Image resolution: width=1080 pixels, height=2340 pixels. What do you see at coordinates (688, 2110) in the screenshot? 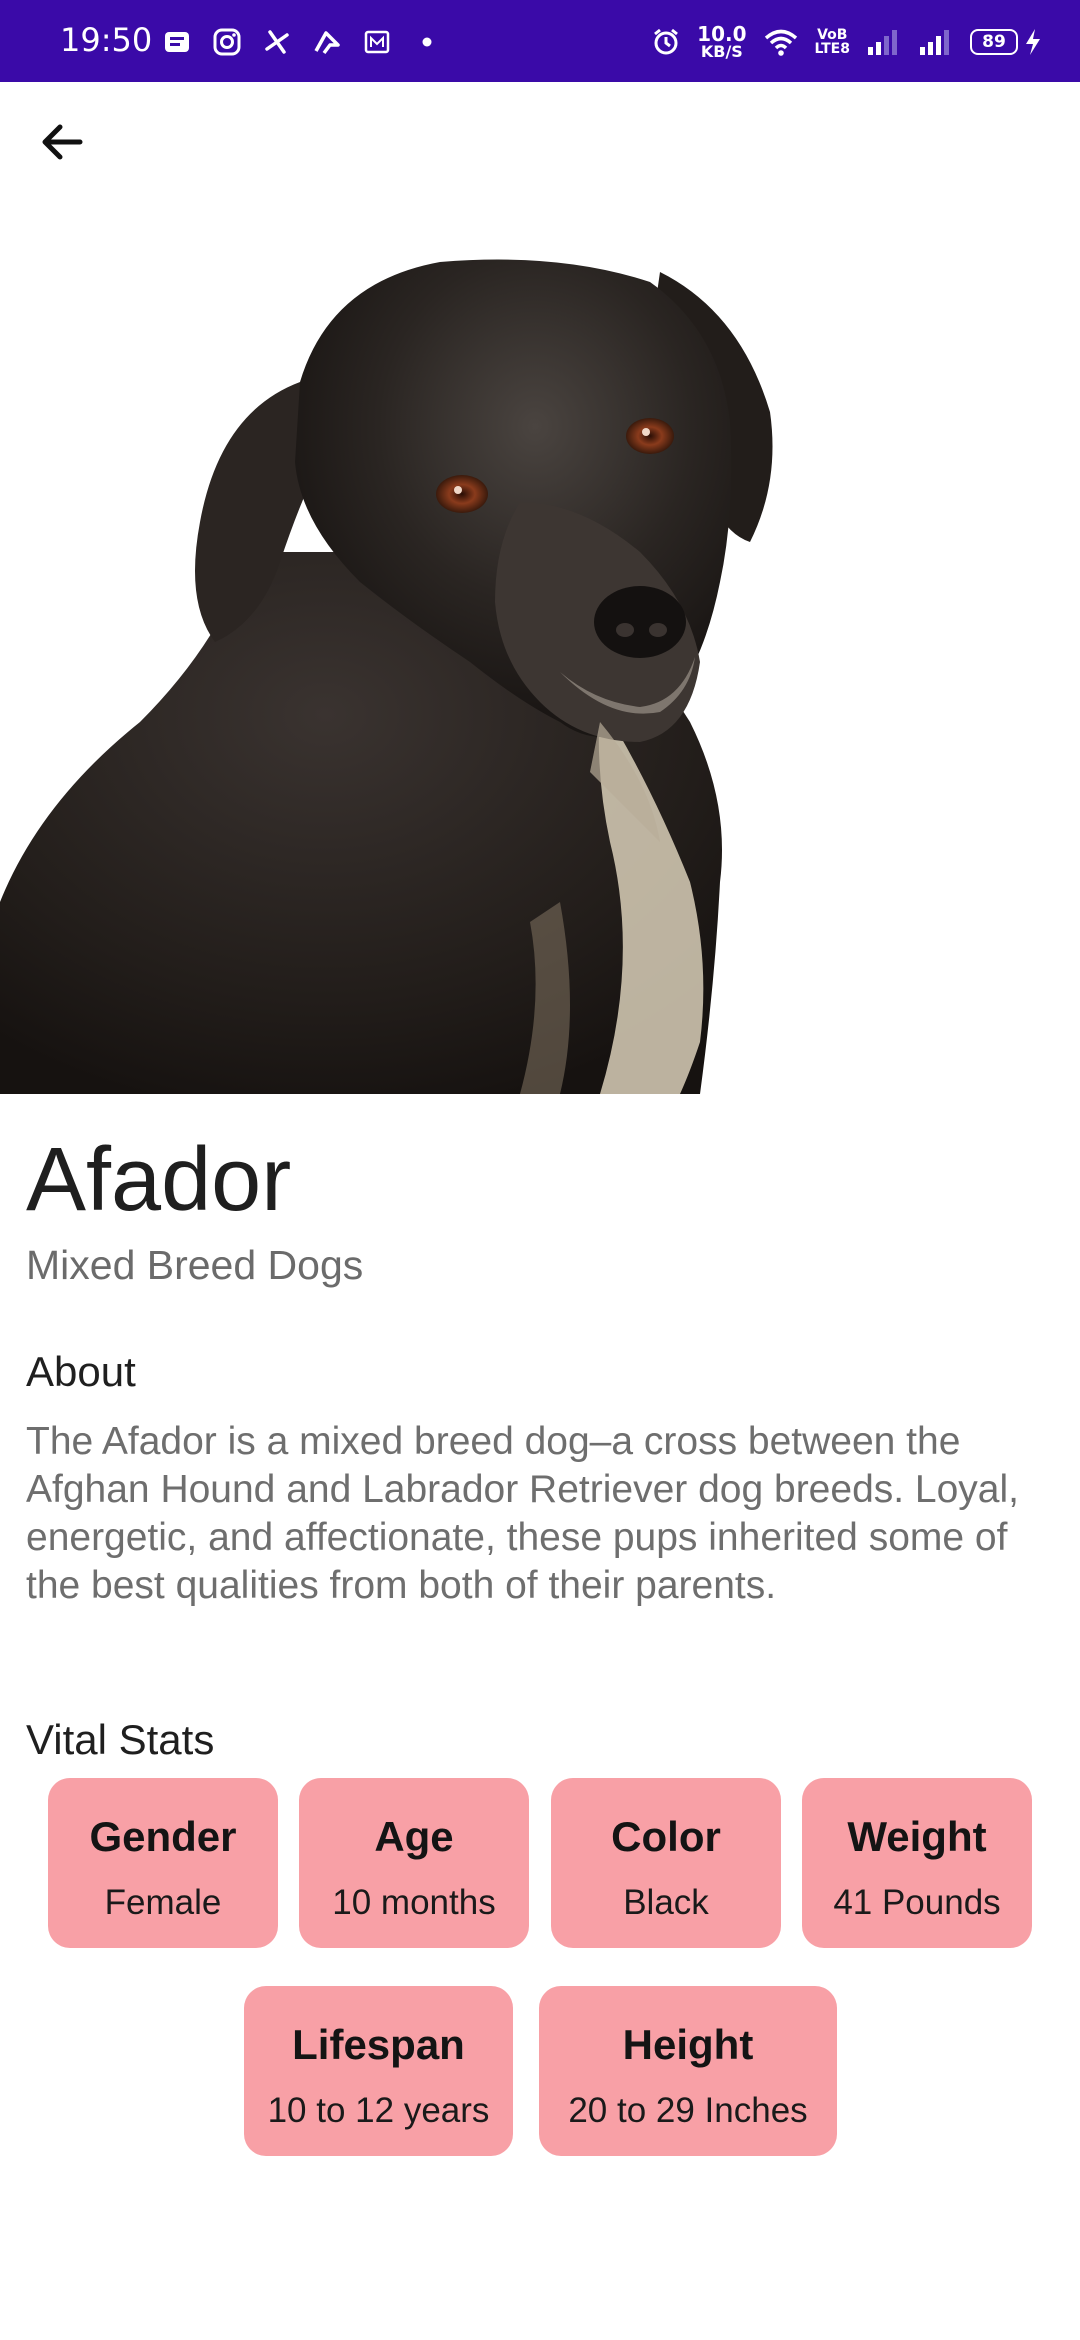
I see `stat-value: 20 to 29 Inches` at bounding box center [688, 2110].